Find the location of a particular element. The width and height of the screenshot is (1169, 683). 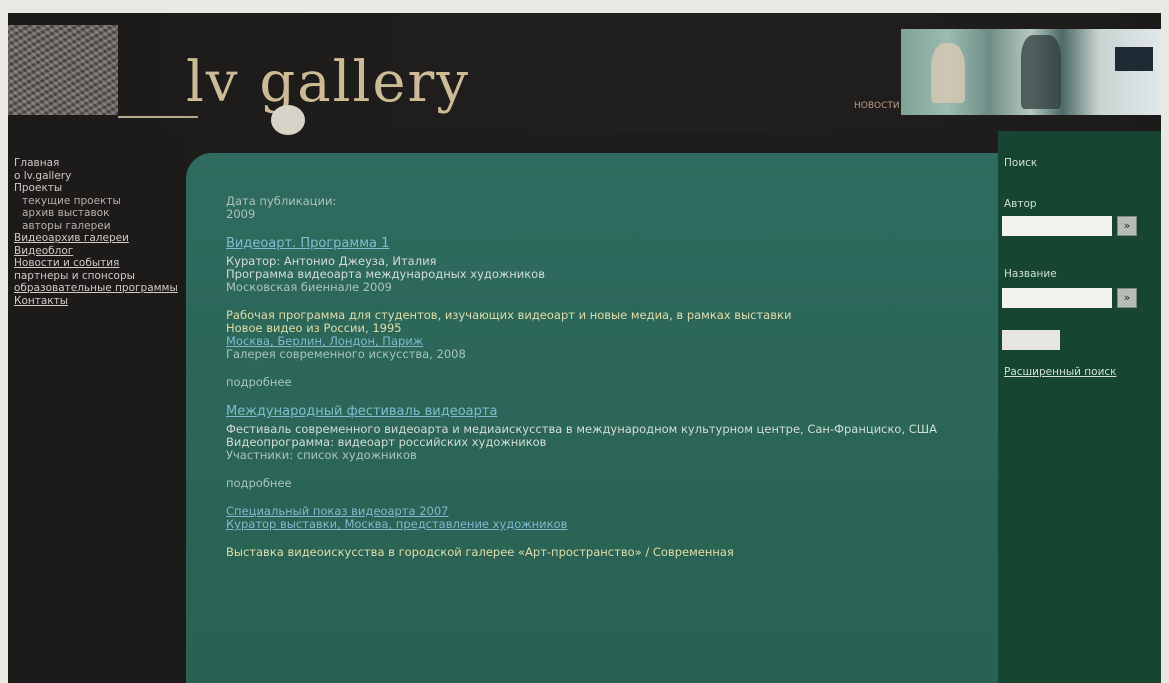

news-text: Московская биеннале 2009 is located at coordinates (309, 287).